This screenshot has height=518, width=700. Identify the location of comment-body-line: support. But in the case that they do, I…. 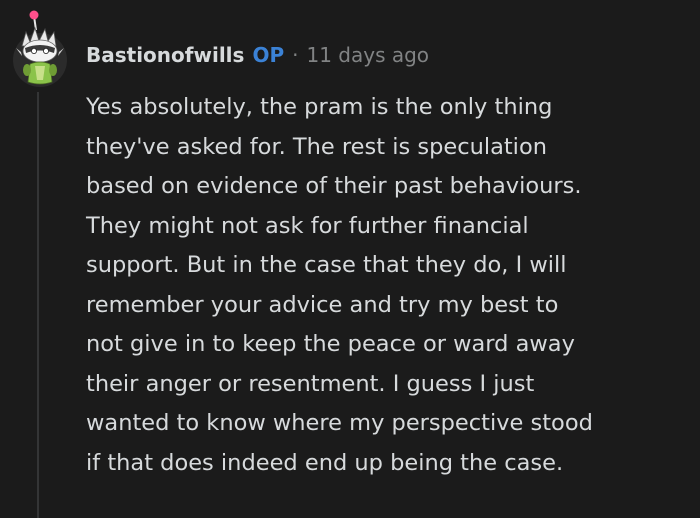
(326, 265).